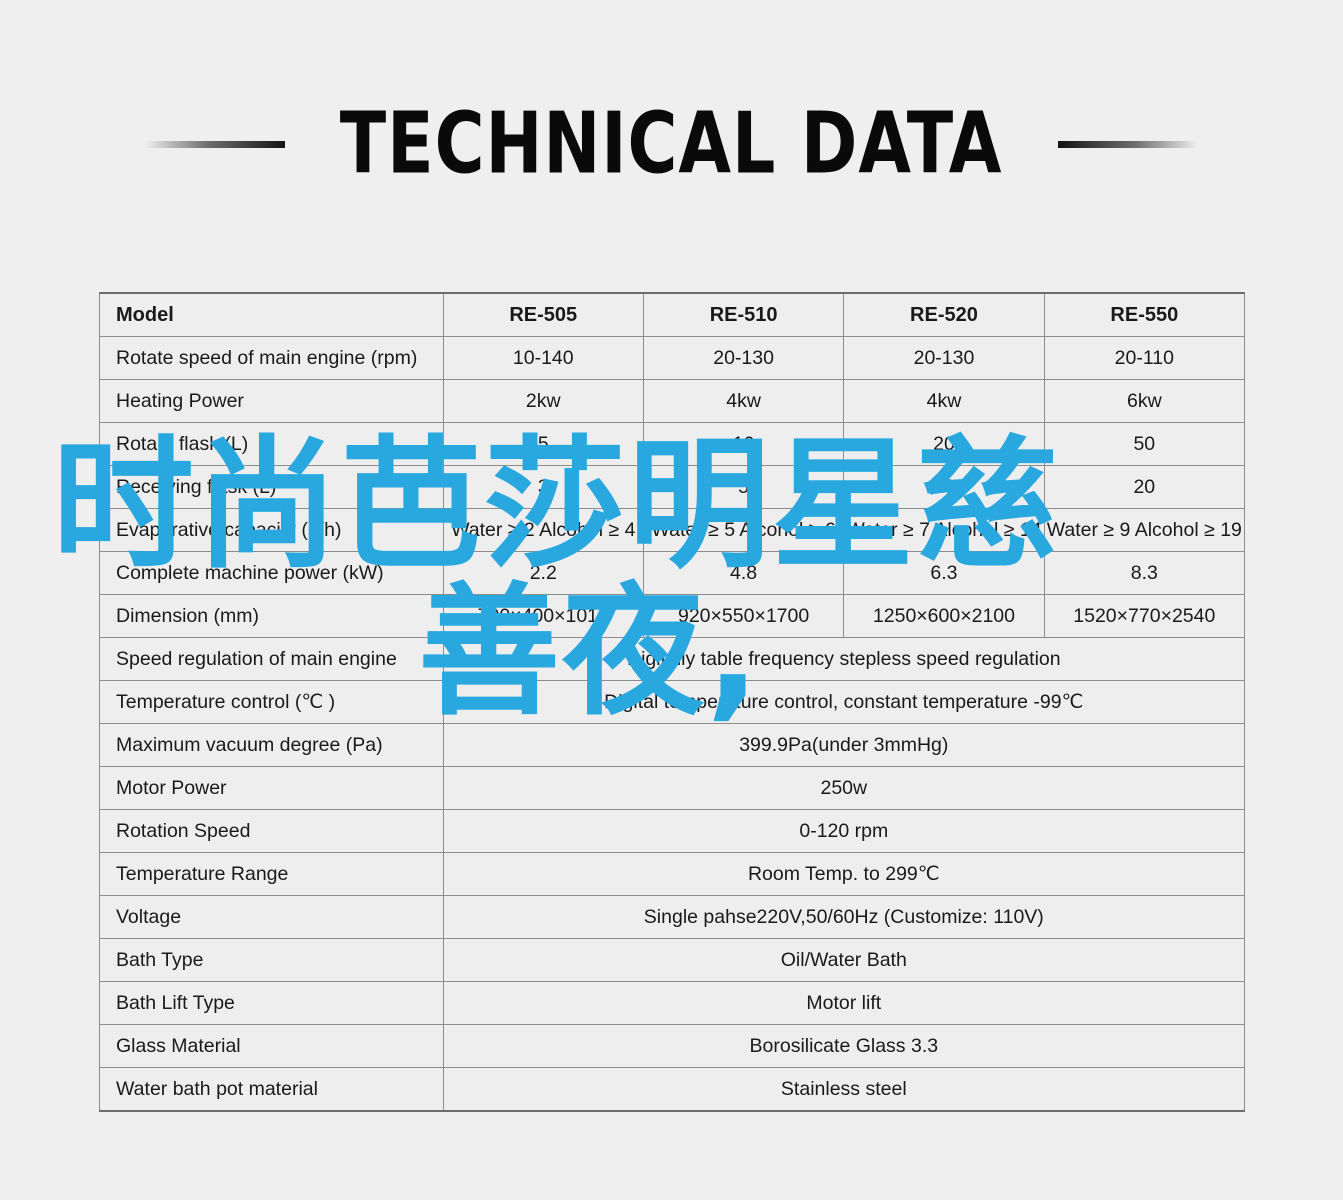 The height and width of the screenshot is (1200, 1343). I want to click on table-row: Heating Power 2kw 4kw 4kw 6kw, so click(672, 401).